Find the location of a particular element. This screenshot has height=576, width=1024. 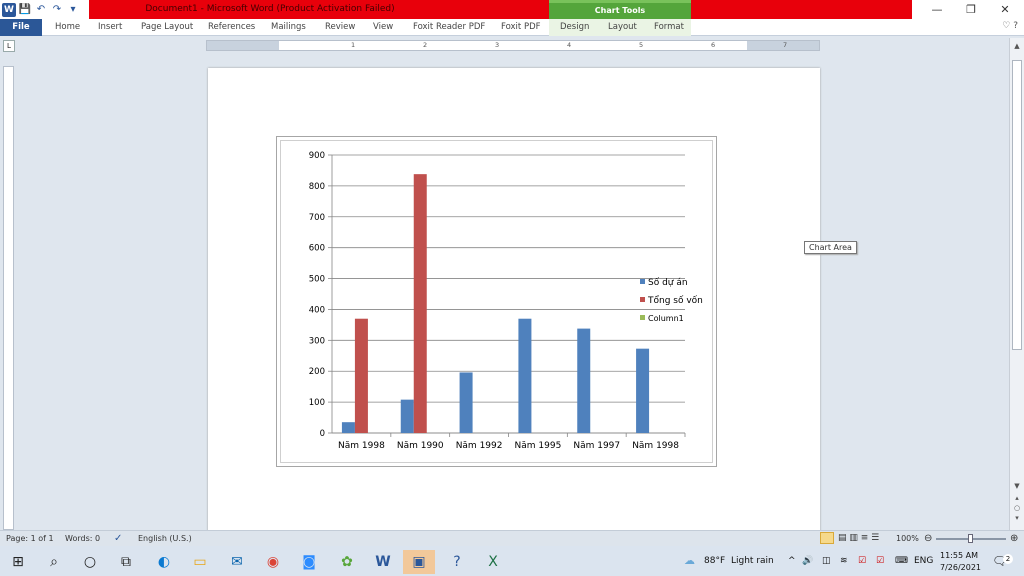

proofing-icon: ✓ is located at coordinates (118, 538).